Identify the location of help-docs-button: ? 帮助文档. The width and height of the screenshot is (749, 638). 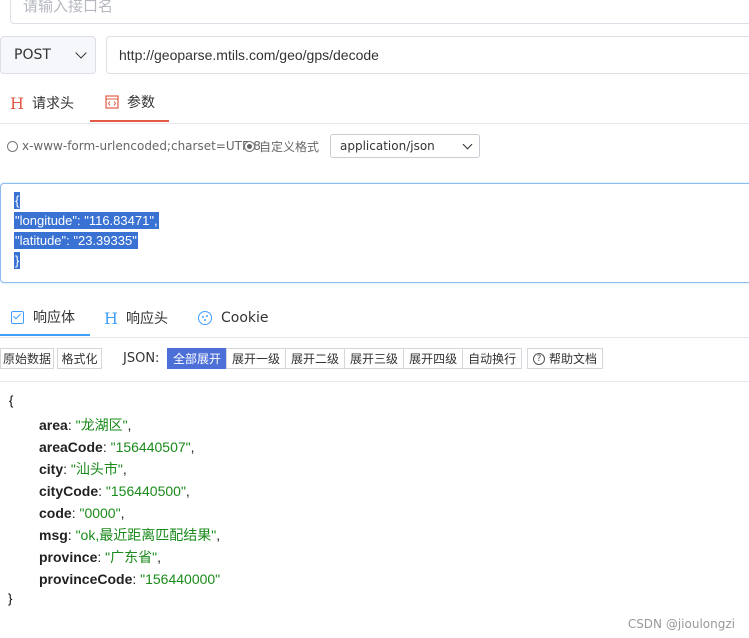
(565, 358).